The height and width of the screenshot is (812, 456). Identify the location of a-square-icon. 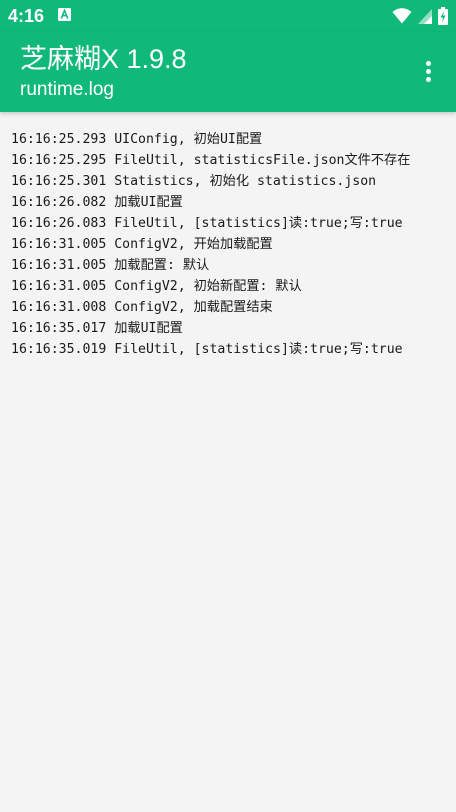
(64, 14).